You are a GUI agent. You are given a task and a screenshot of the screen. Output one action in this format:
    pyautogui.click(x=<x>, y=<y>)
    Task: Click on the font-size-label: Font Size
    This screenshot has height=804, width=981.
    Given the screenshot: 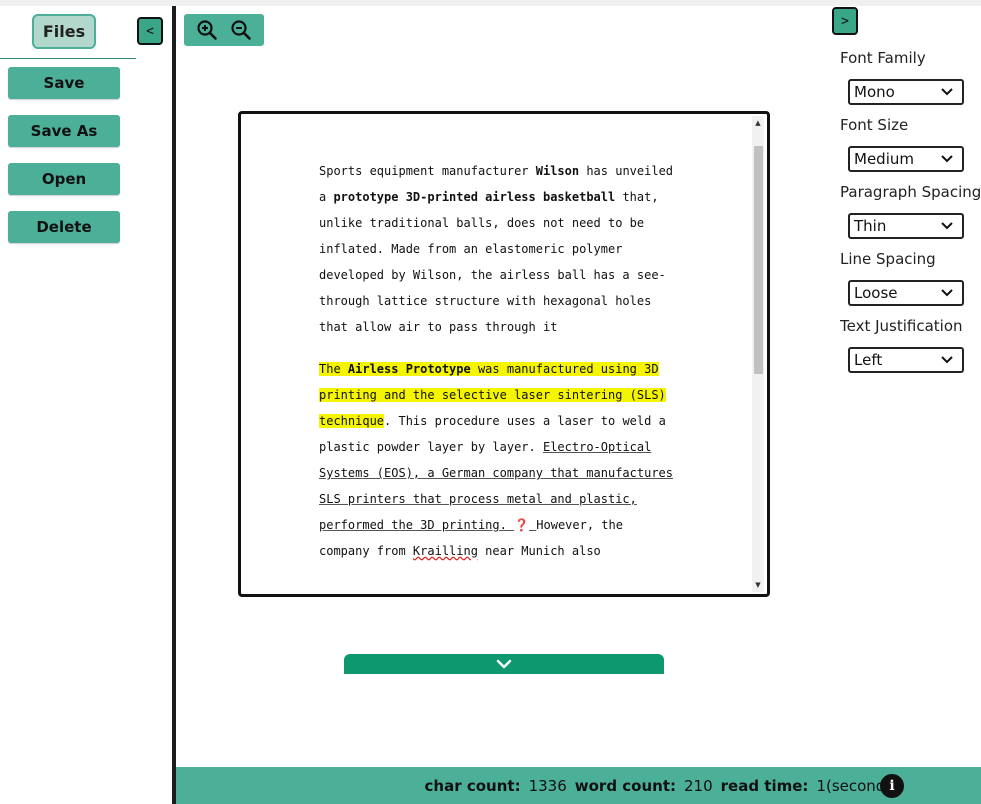 What is the action you would take?
    pyautogui.click(x=874, y=125)
    